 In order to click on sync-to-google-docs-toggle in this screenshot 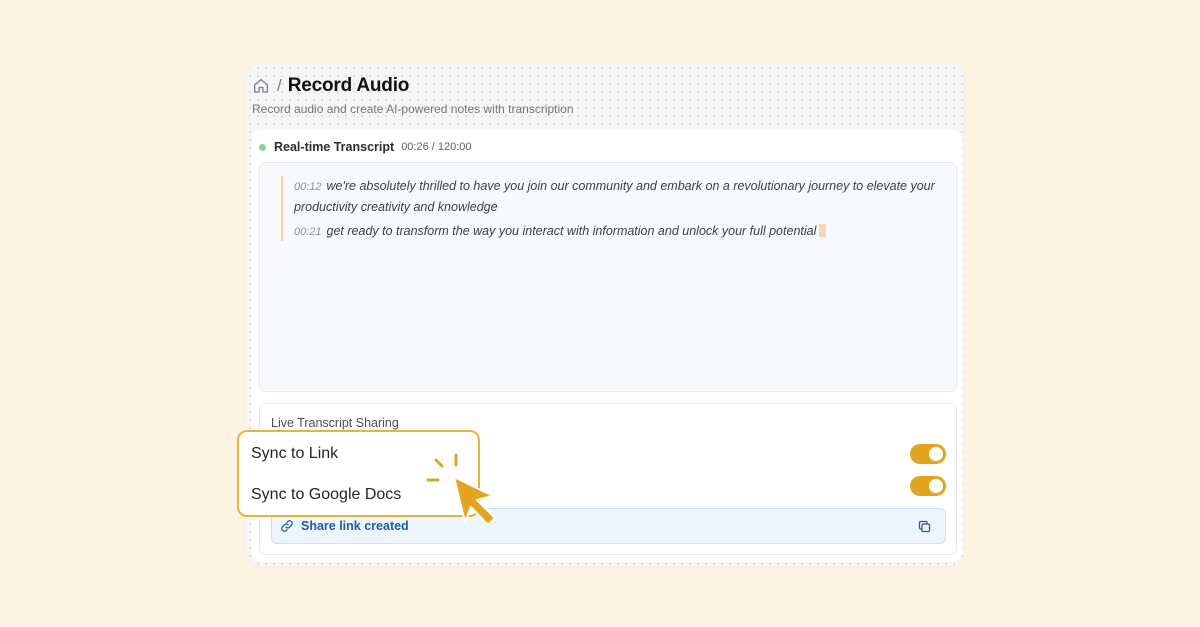, I will do `click(928, 486)`.